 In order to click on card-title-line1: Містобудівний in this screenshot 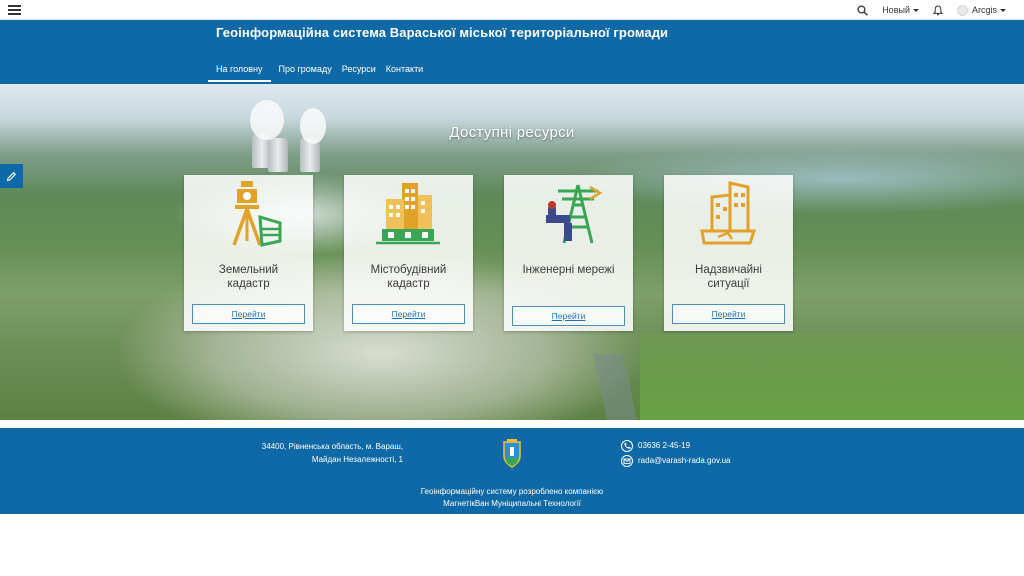, I will do `click(408, 270)`.